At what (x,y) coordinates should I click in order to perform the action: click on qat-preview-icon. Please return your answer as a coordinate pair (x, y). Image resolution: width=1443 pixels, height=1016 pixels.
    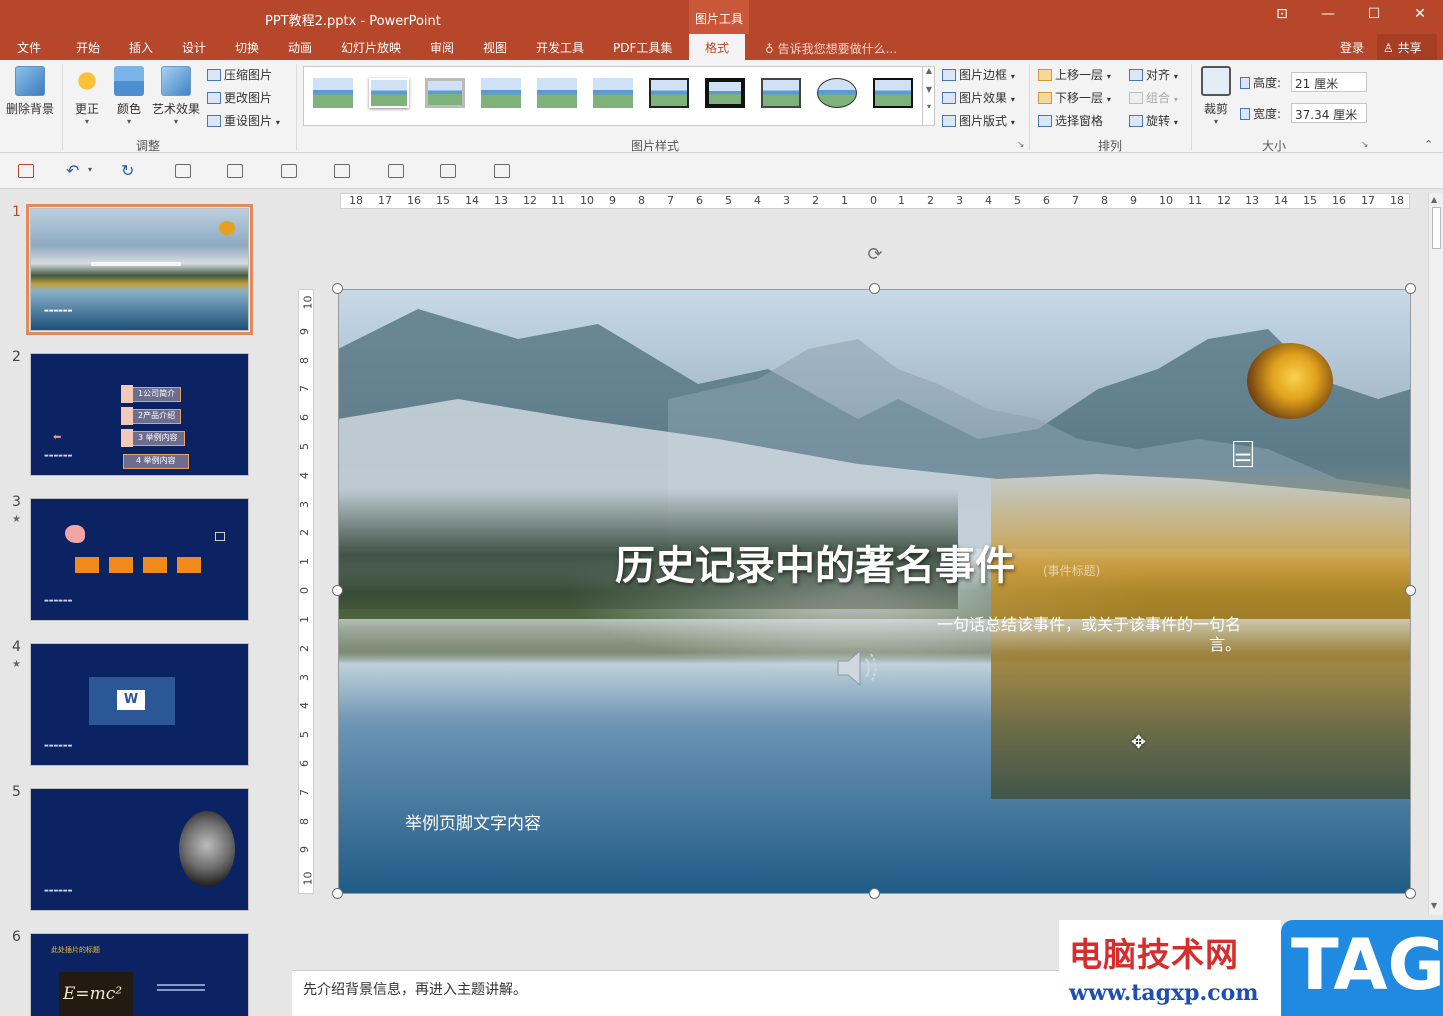
    Looking at the image, I should click on (396, 171).